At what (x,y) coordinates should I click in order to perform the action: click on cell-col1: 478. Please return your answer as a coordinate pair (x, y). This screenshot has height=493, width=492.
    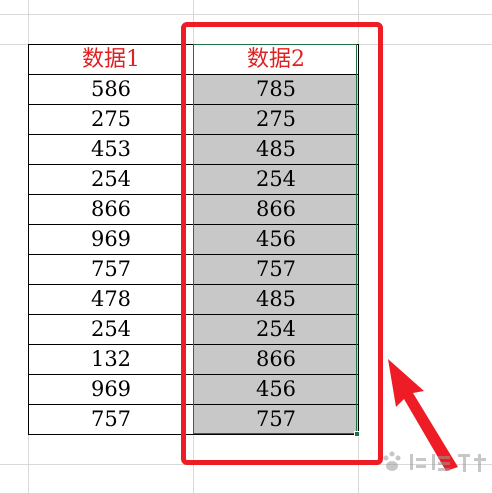
    Looking at the image, I should click on (111, 299).